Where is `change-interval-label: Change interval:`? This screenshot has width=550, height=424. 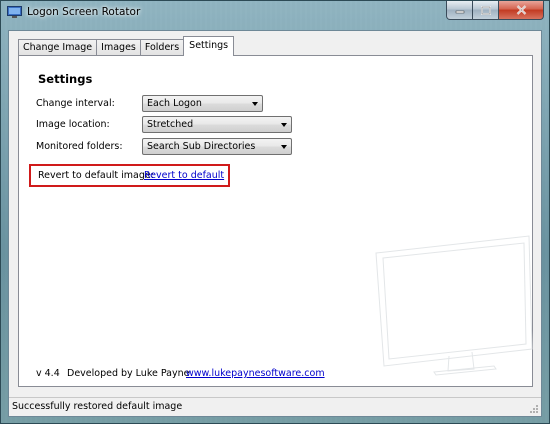
change-interval-label: Change interval: is located at coordinates (75, 103).